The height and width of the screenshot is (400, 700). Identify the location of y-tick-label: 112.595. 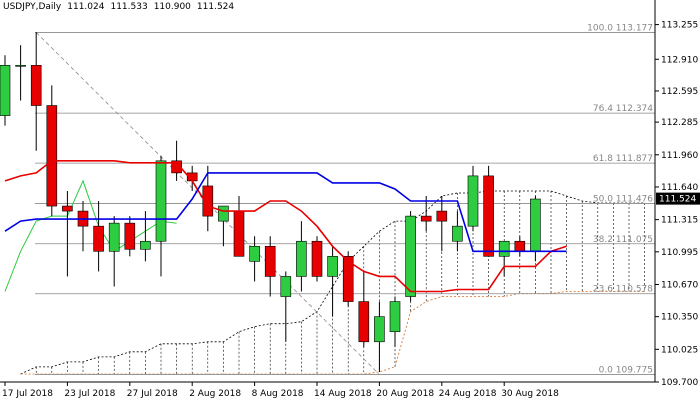
(679, 92).